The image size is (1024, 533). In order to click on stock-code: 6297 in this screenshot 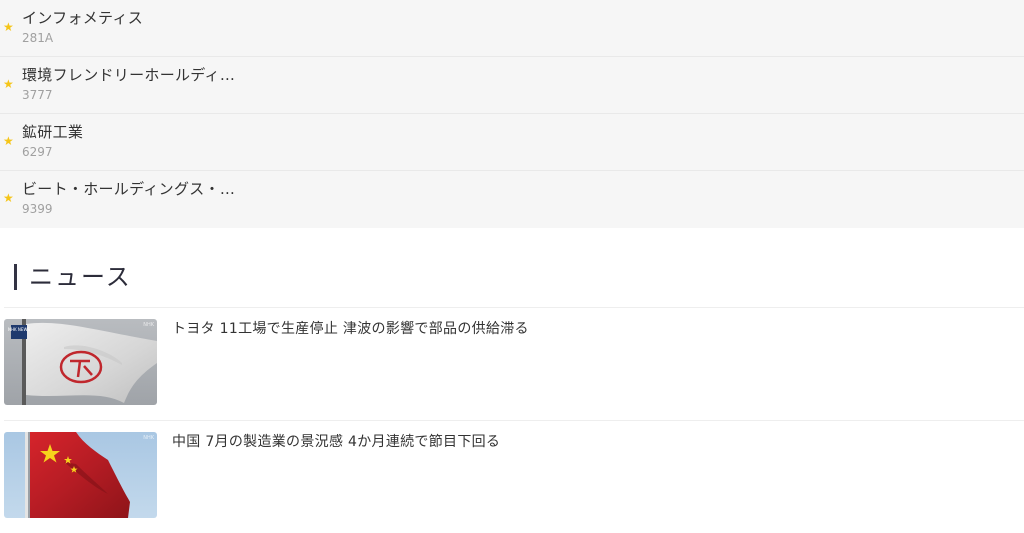, I will do `click(37, 152)`.